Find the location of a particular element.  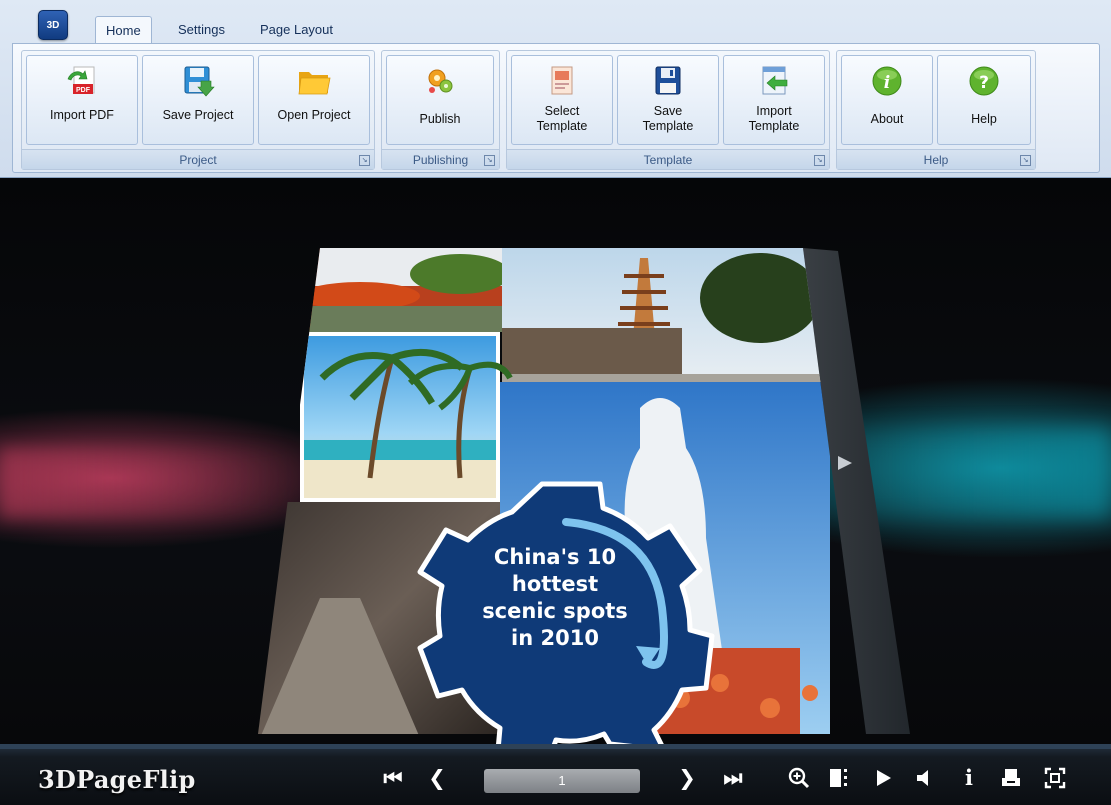

autoplay-icon is located at coordinates (883, 778).